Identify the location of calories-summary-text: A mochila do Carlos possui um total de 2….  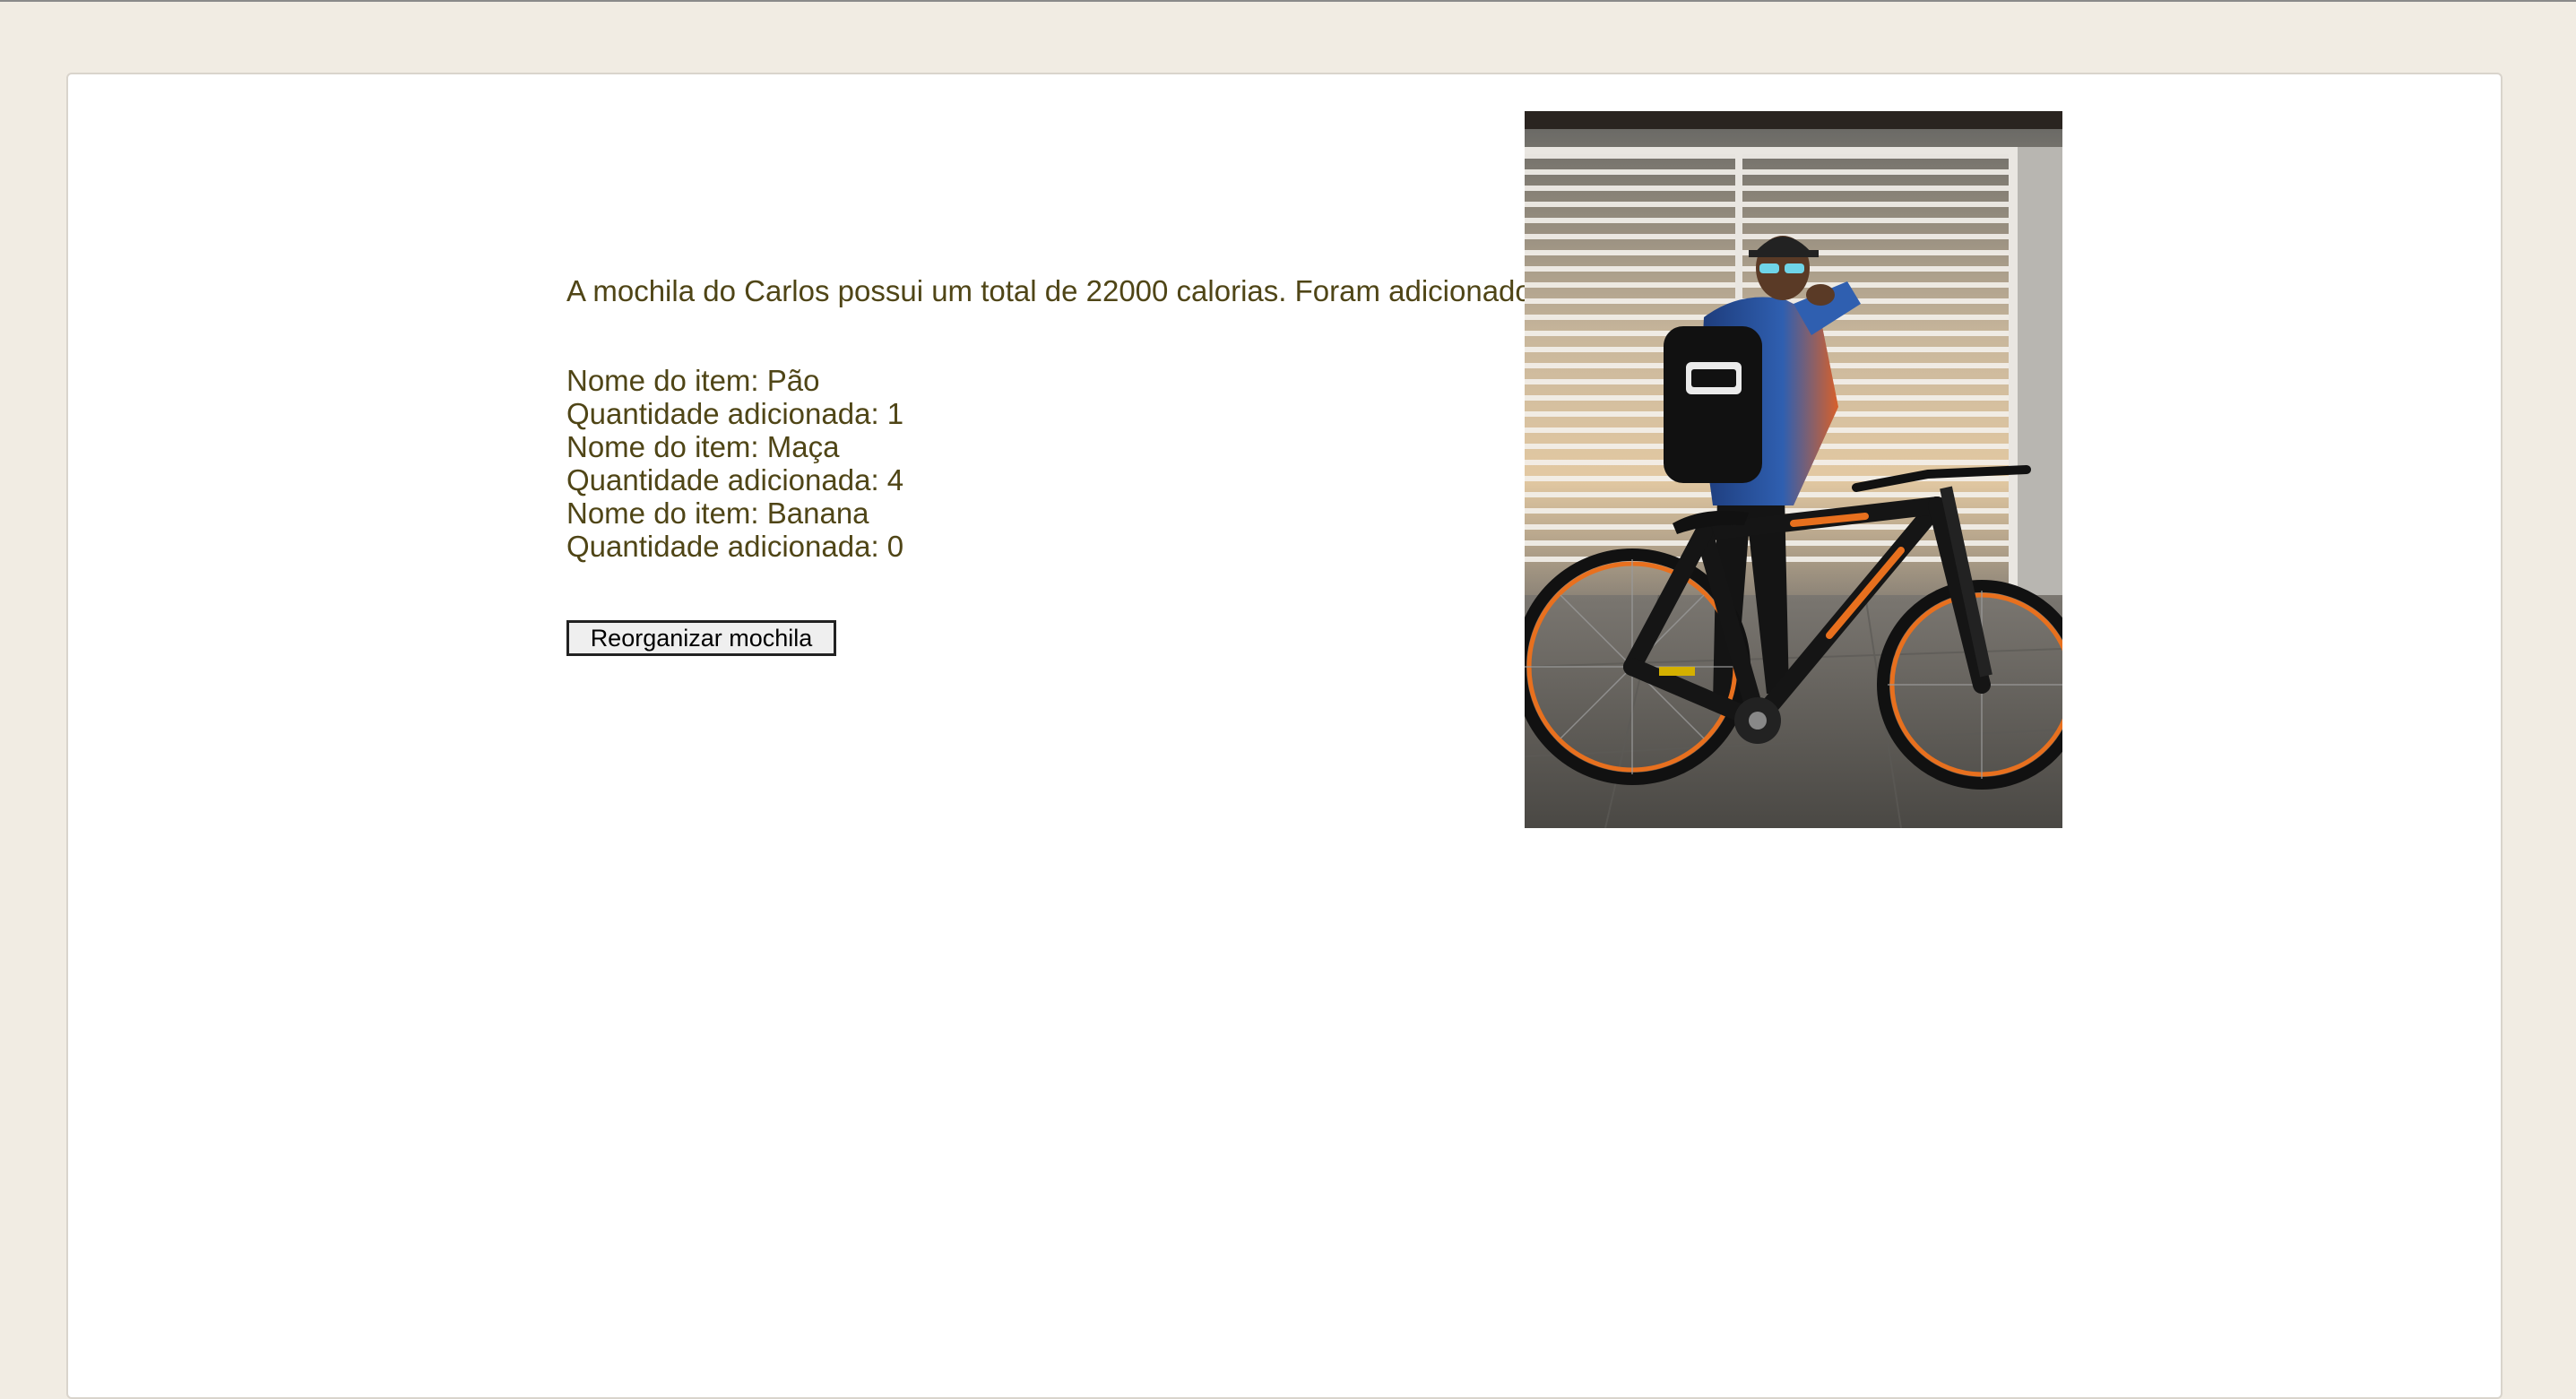
(1060, 291).